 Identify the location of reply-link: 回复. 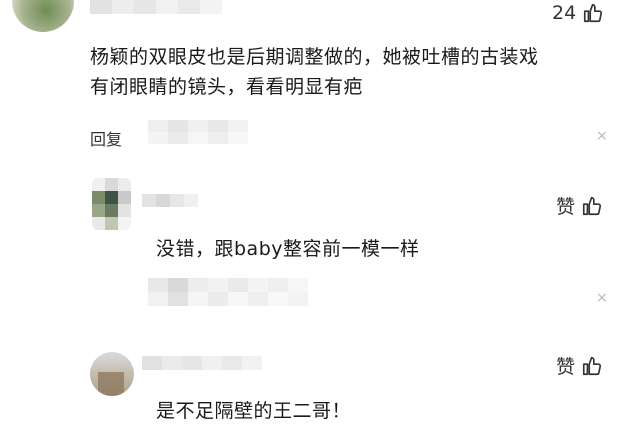
(106, 138).